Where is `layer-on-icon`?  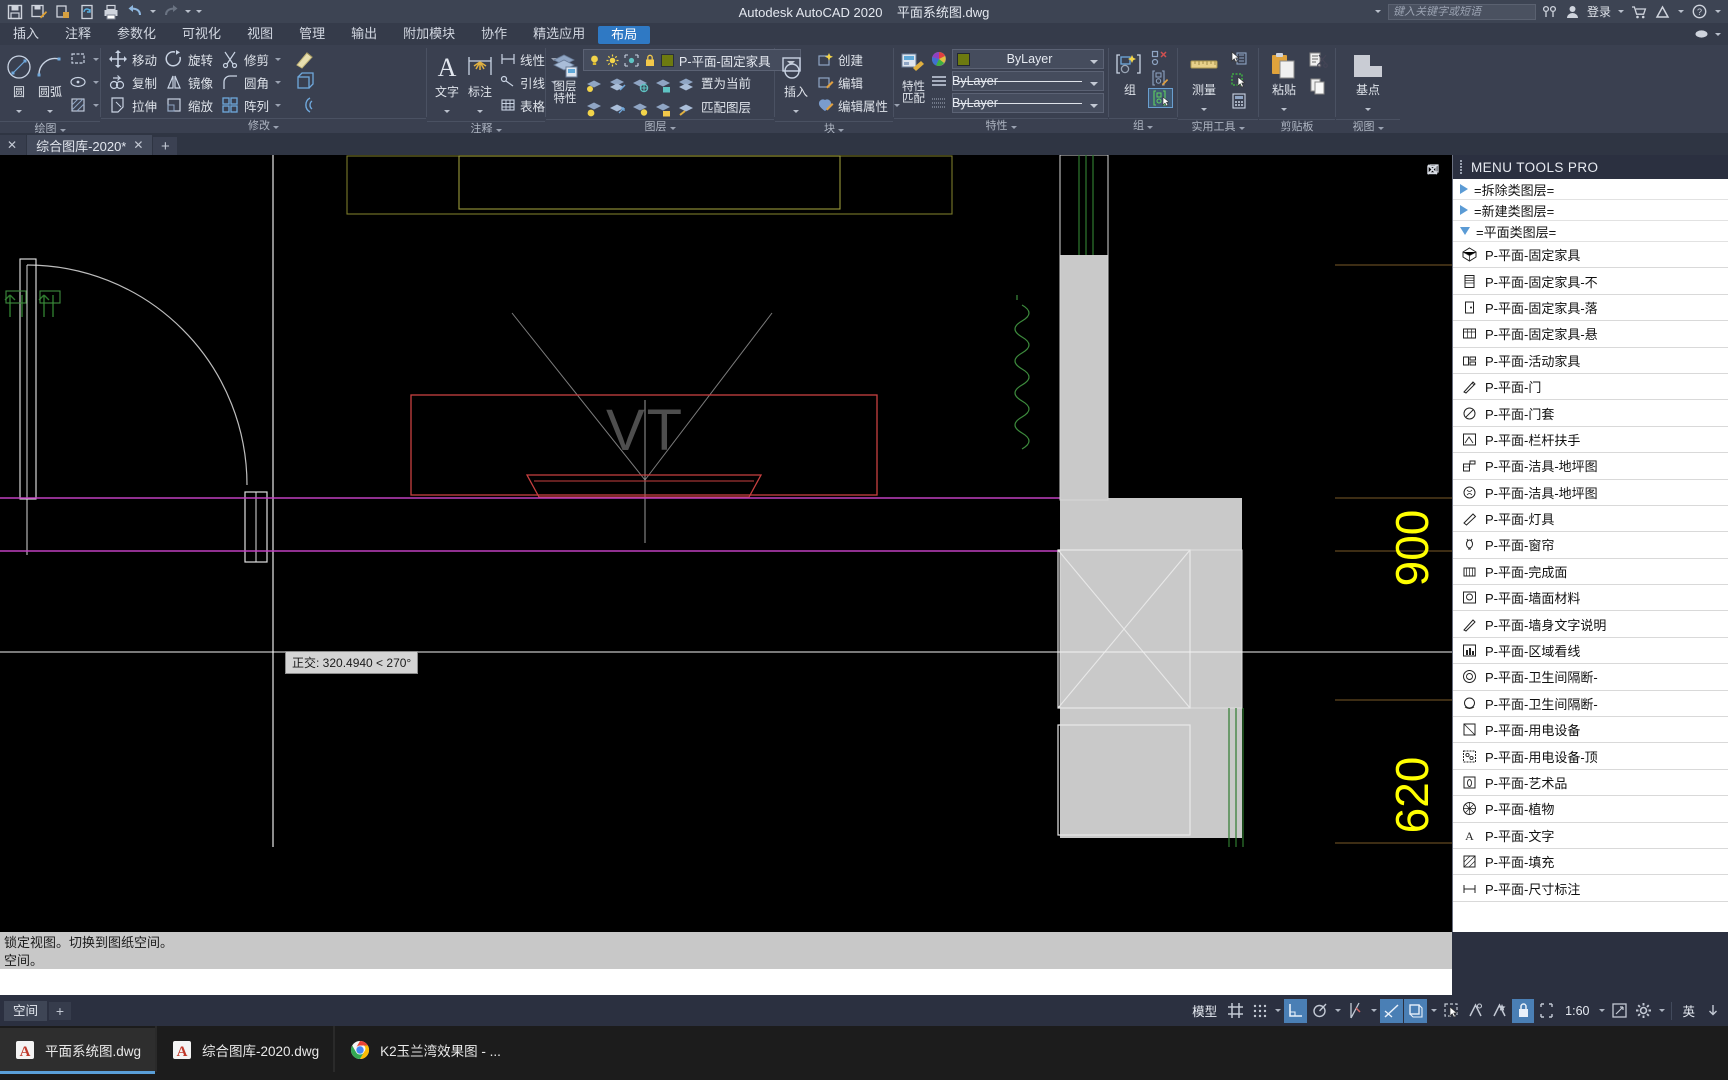 layer-on-icon is located at coordinates (594, 108).